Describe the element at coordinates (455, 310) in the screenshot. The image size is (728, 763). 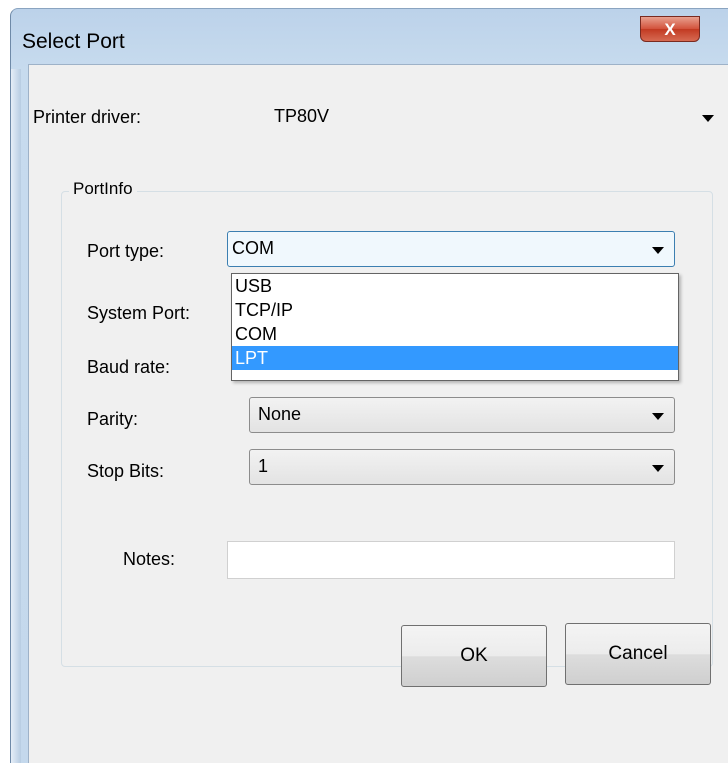
I see `port-type-option-tcpip: TCP/IP` at that location.